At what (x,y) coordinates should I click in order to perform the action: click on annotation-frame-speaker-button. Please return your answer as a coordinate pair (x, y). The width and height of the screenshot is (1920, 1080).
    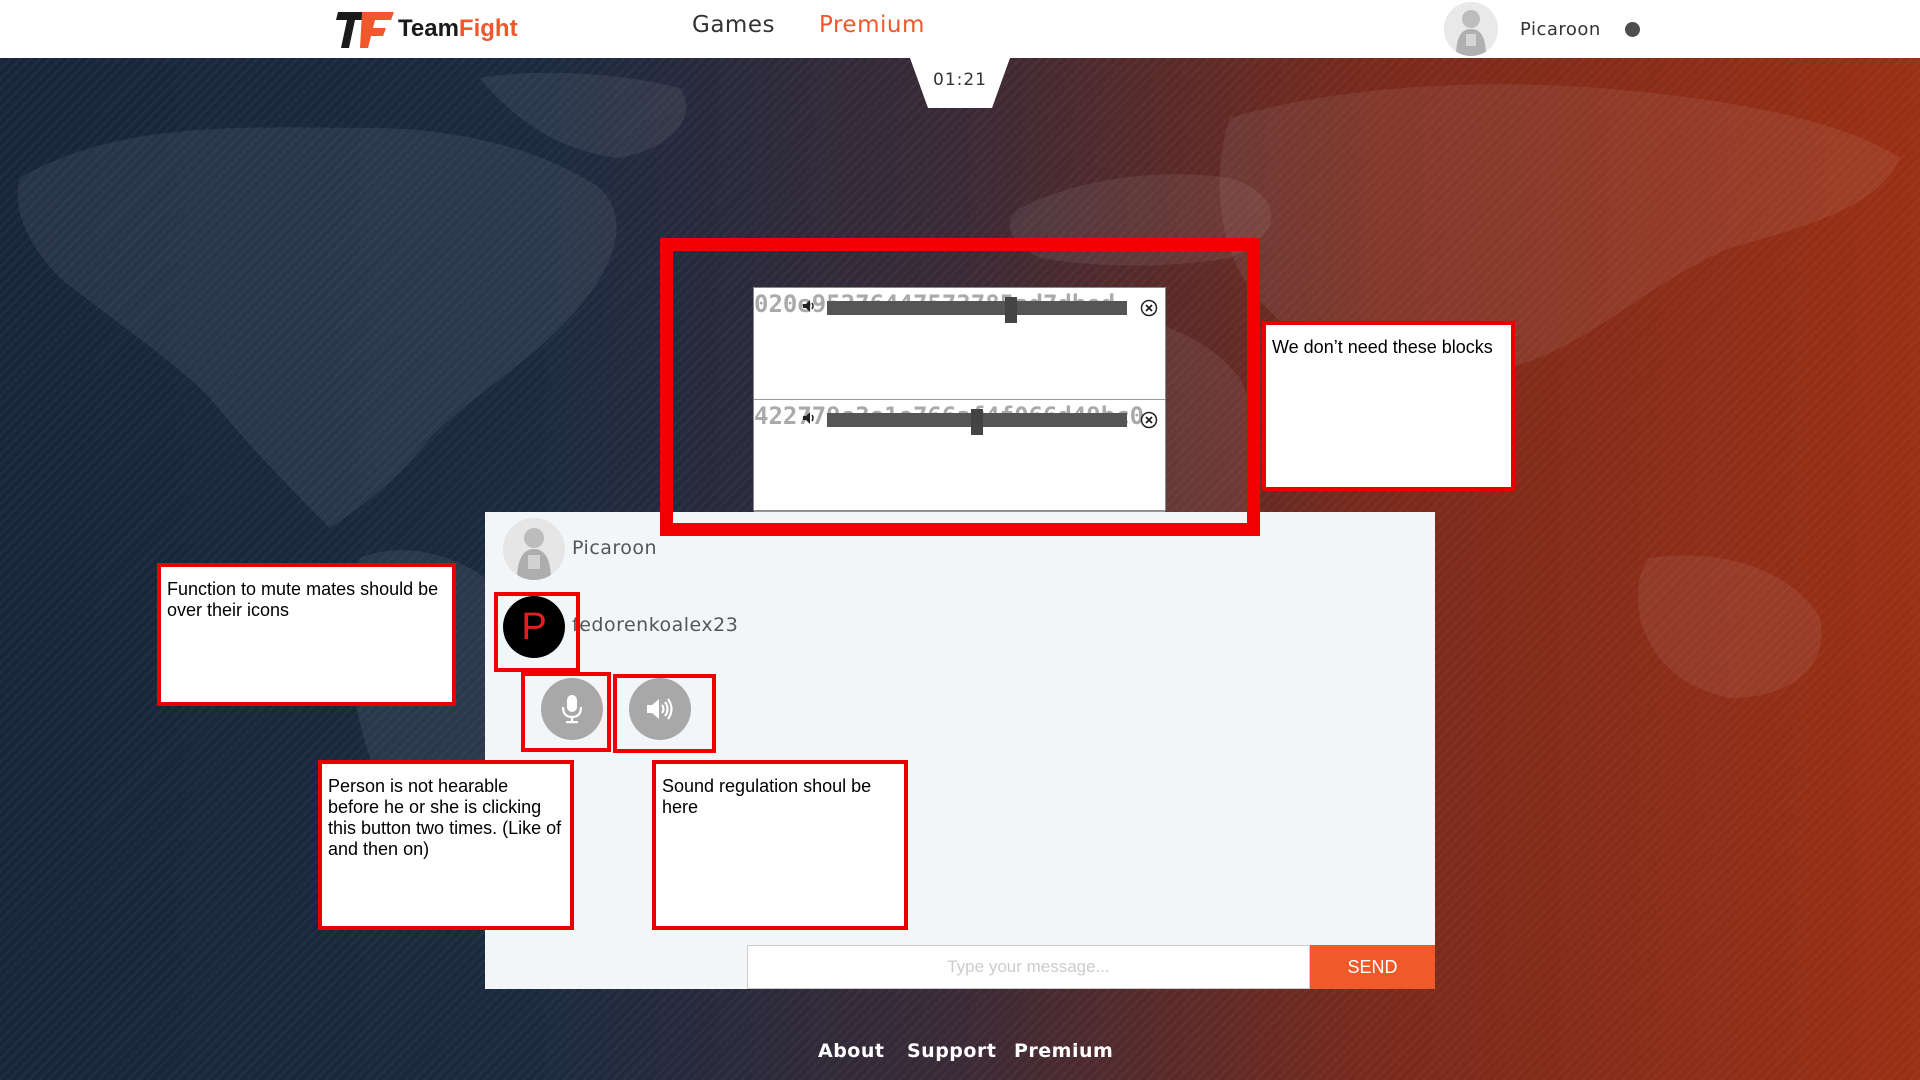
    Looking at the image, I should click on (664, 713).